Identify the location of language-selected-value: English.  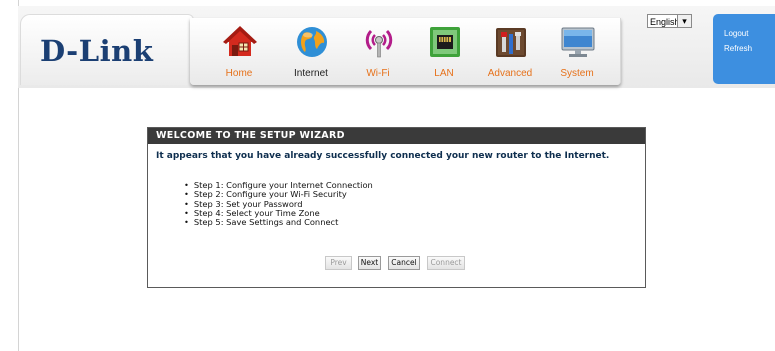
(665, 22).